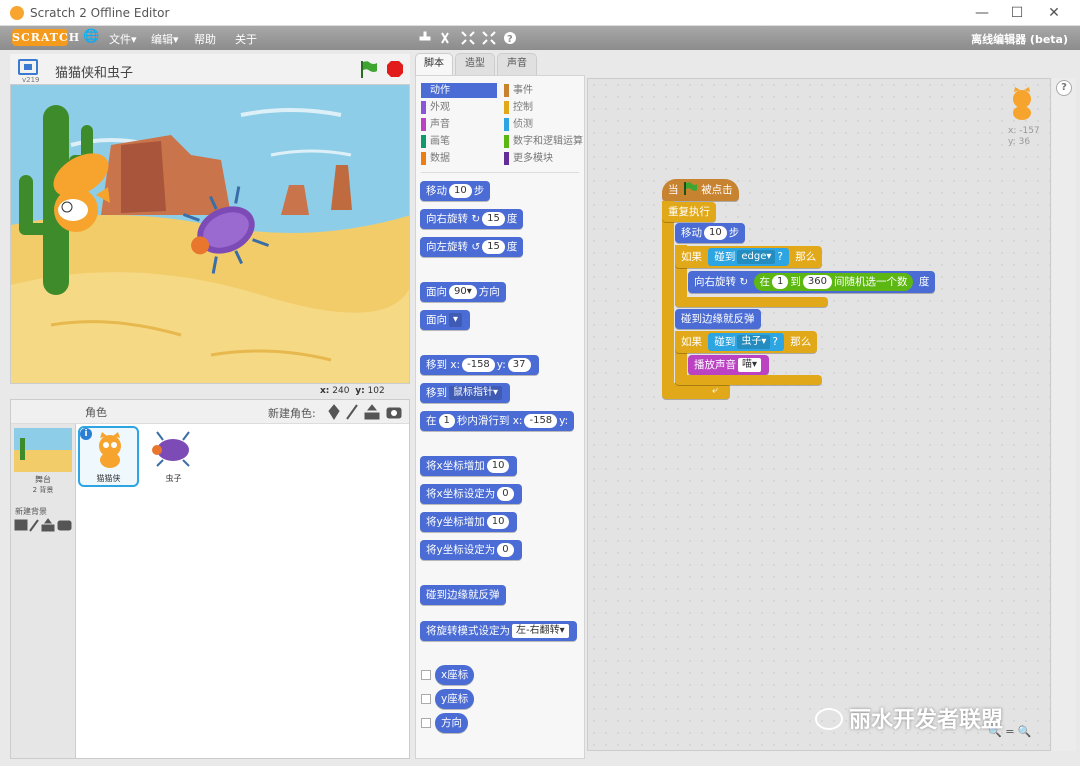  What do you see at coordinates (479, 365) in the screenshot?
I see `block-goto-xy: 移到 x: -158 y: 37` at bounding box center [479, 365].